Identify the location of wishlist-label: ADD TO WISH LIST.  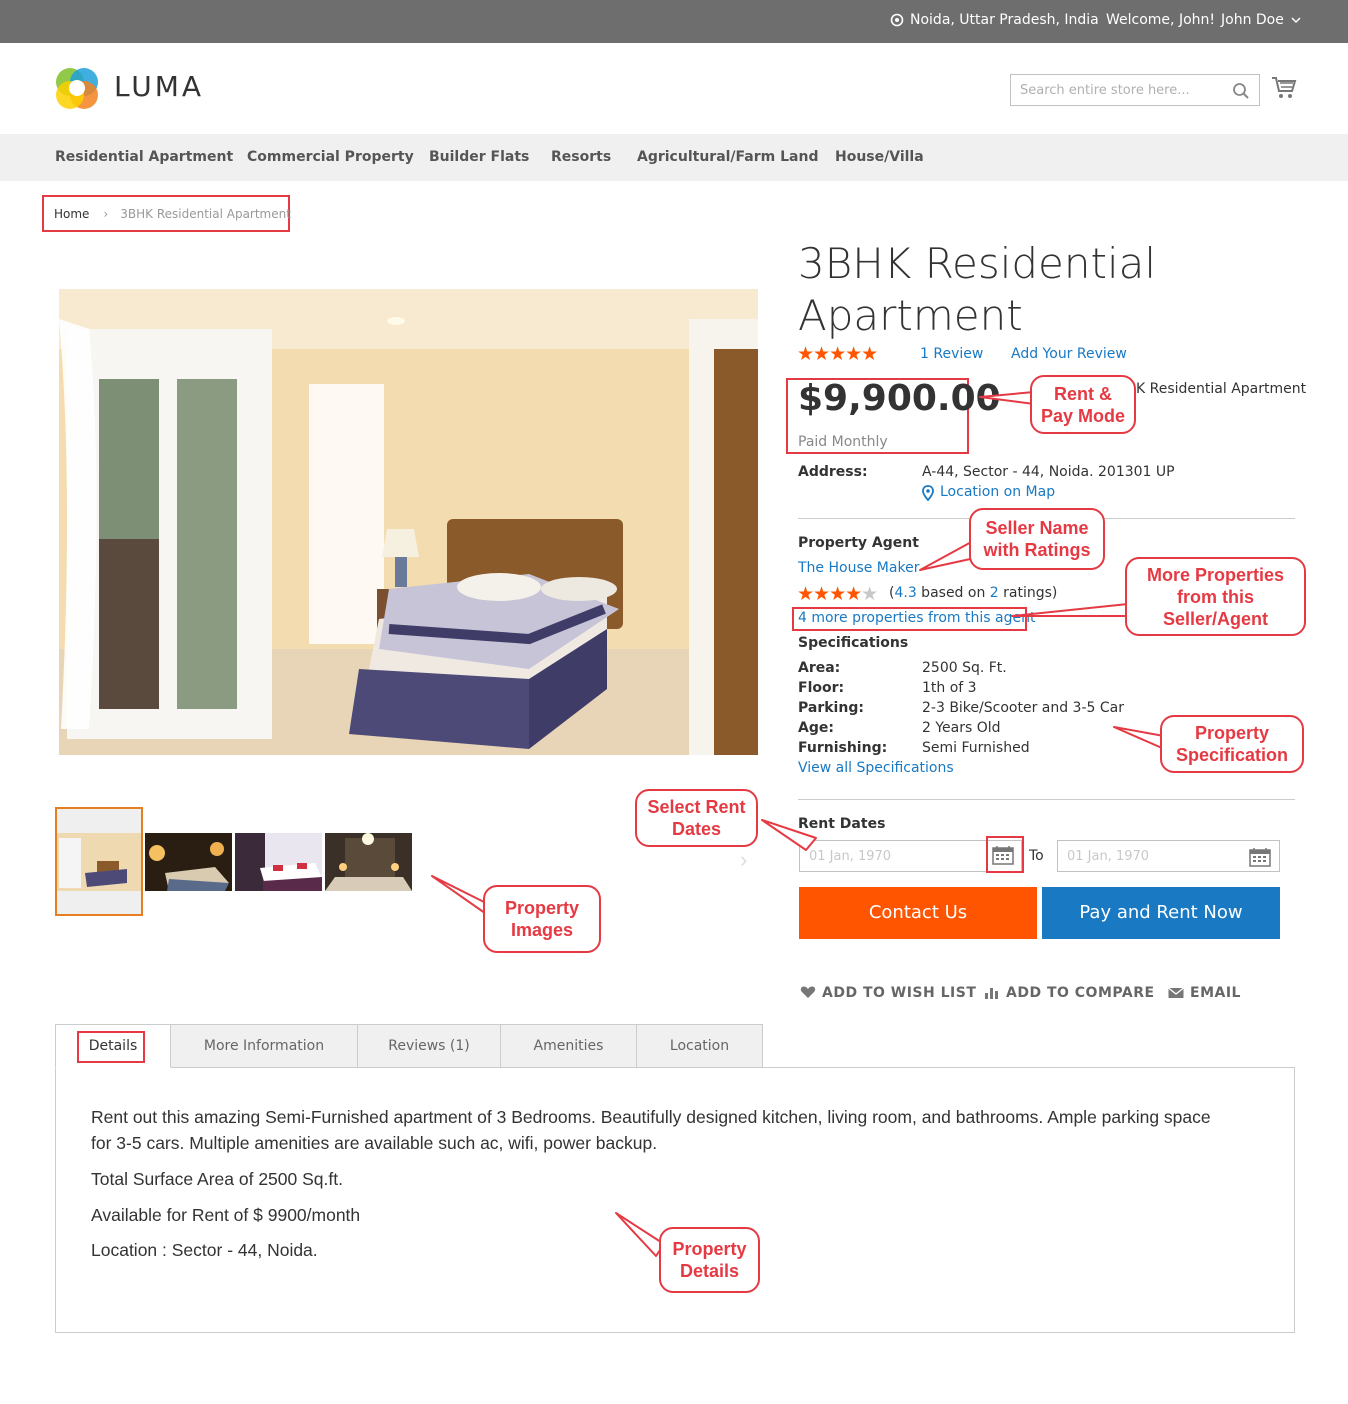
(899, 993).